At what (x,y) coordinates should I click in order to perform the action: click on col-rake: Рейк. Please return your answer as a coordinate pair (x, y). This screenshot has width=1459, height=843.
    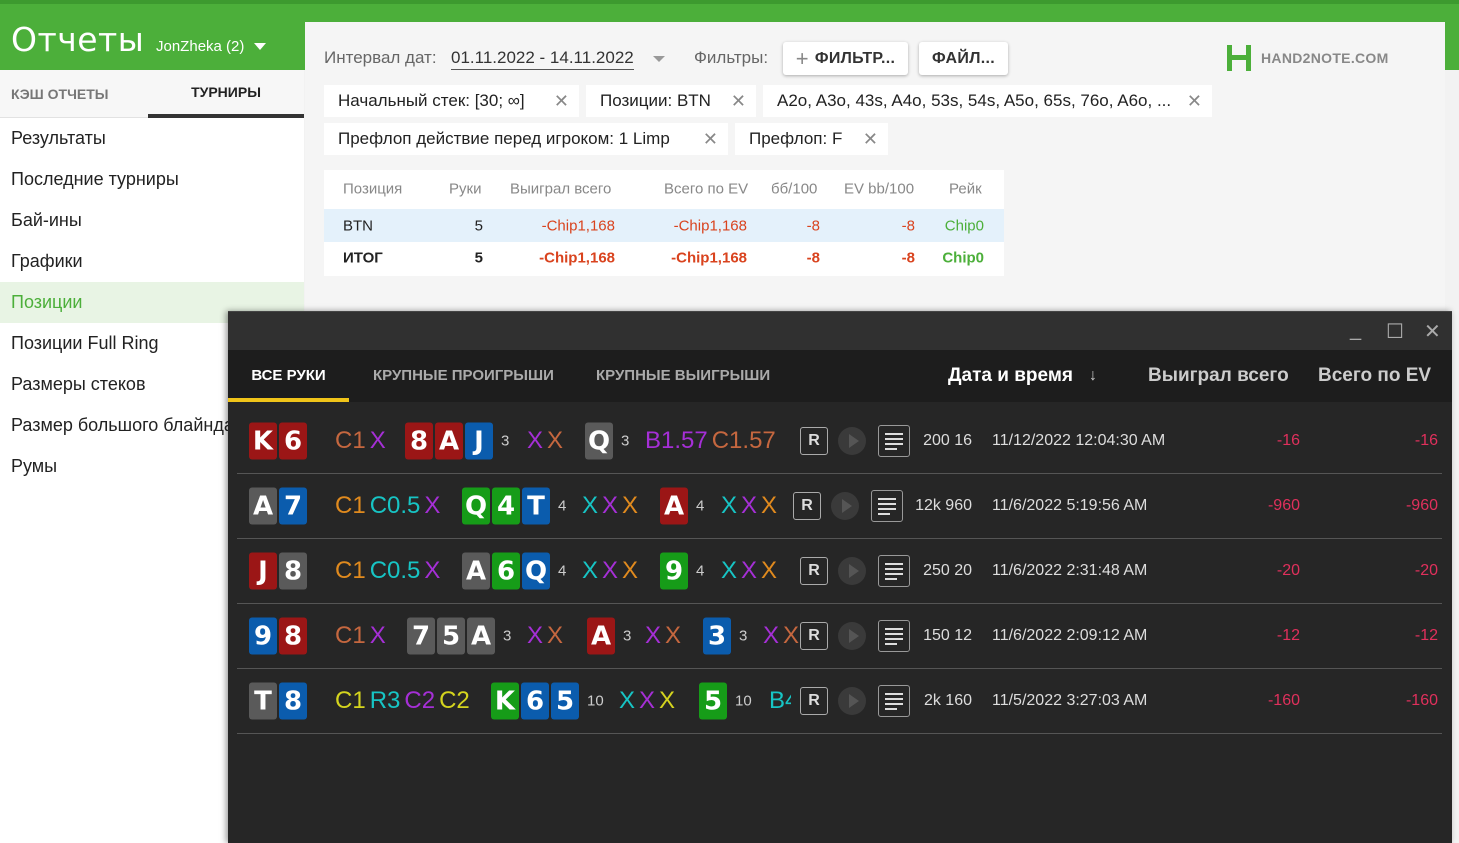
    Looking at the image, I should click on (965, 188).